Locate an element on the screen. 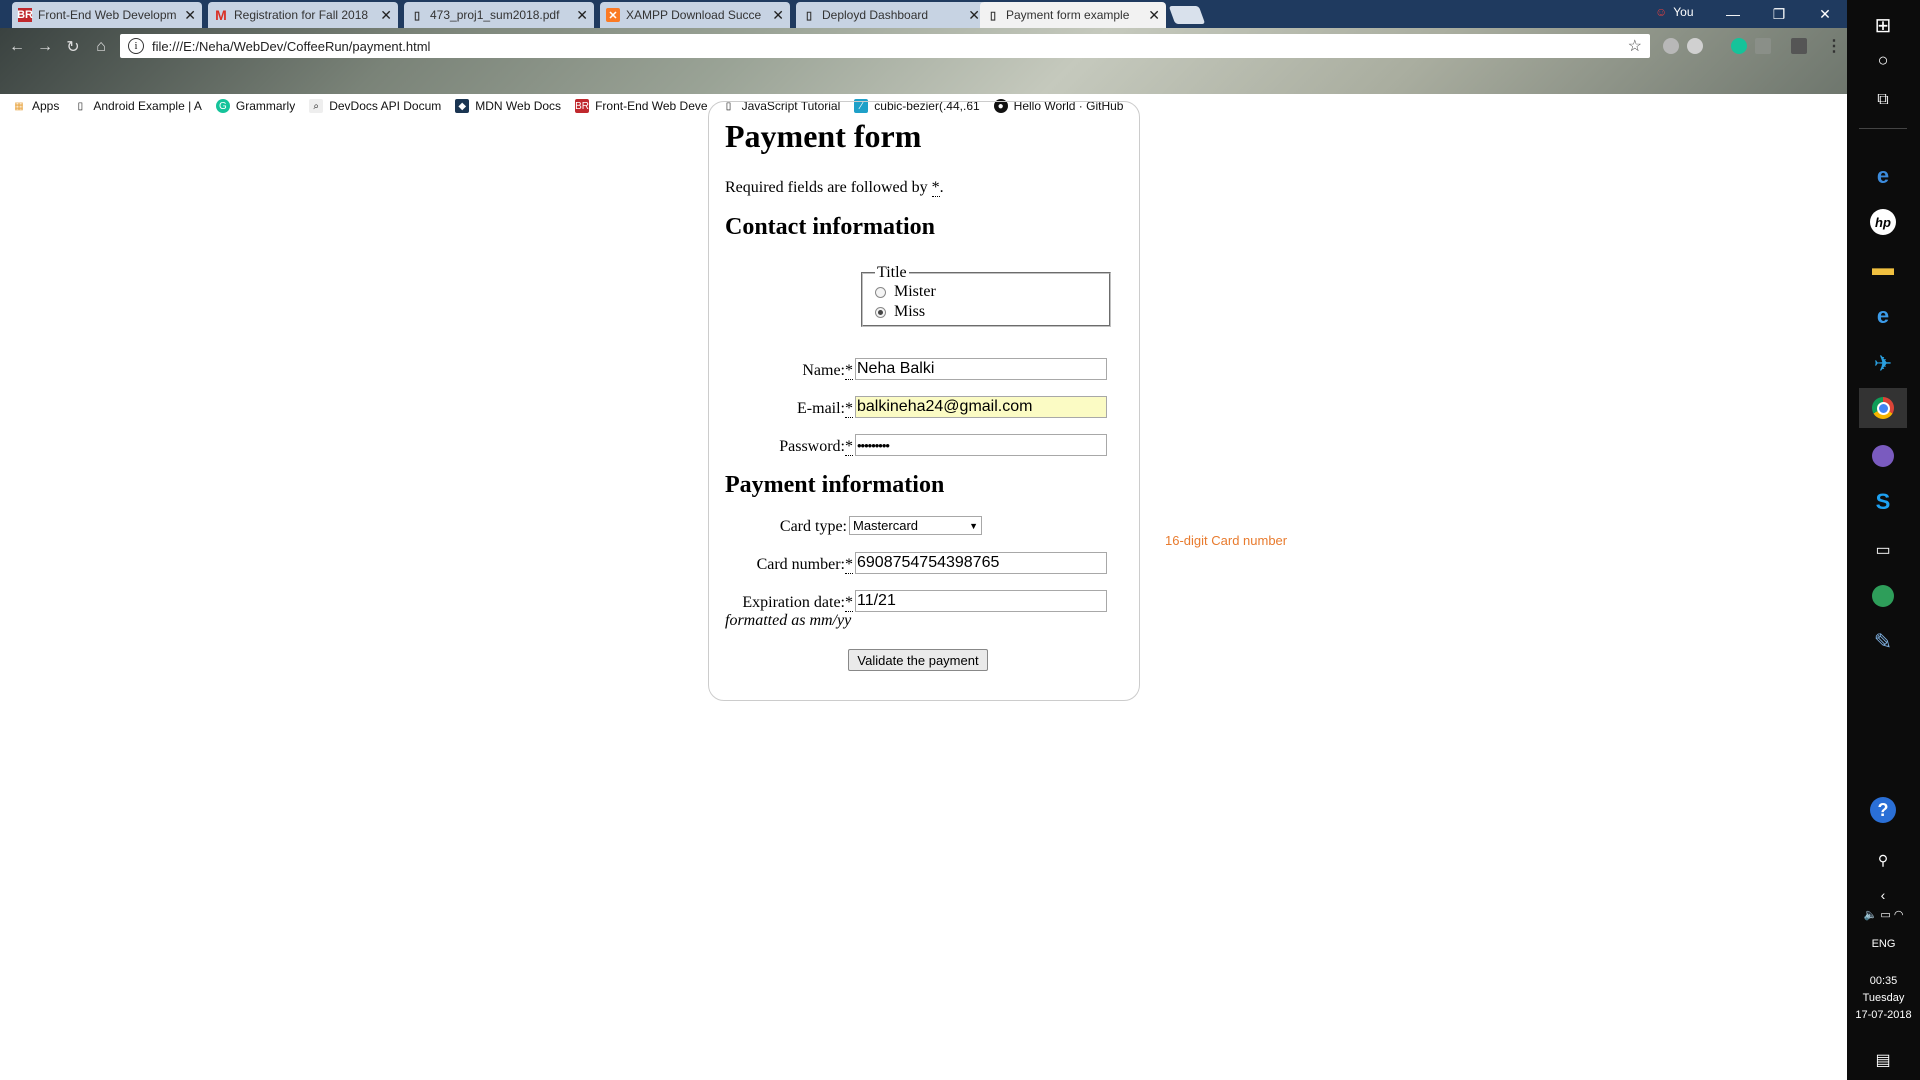  clock-time: 00:35 is located at coordinates (1883, 981).